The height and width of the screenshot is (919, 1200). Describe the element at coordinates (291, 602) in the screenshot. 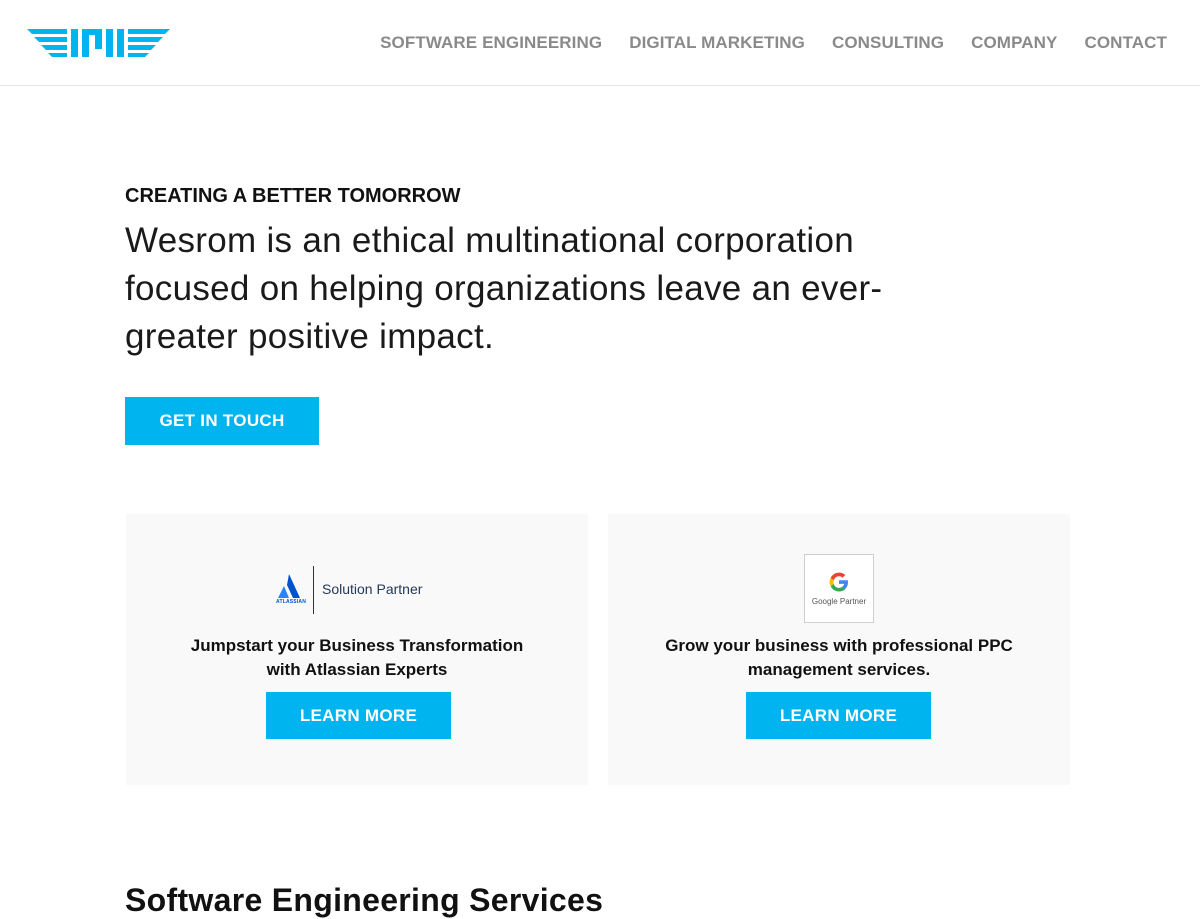

I see `atlassian-wordmark: ATLASSIAN` at that location.